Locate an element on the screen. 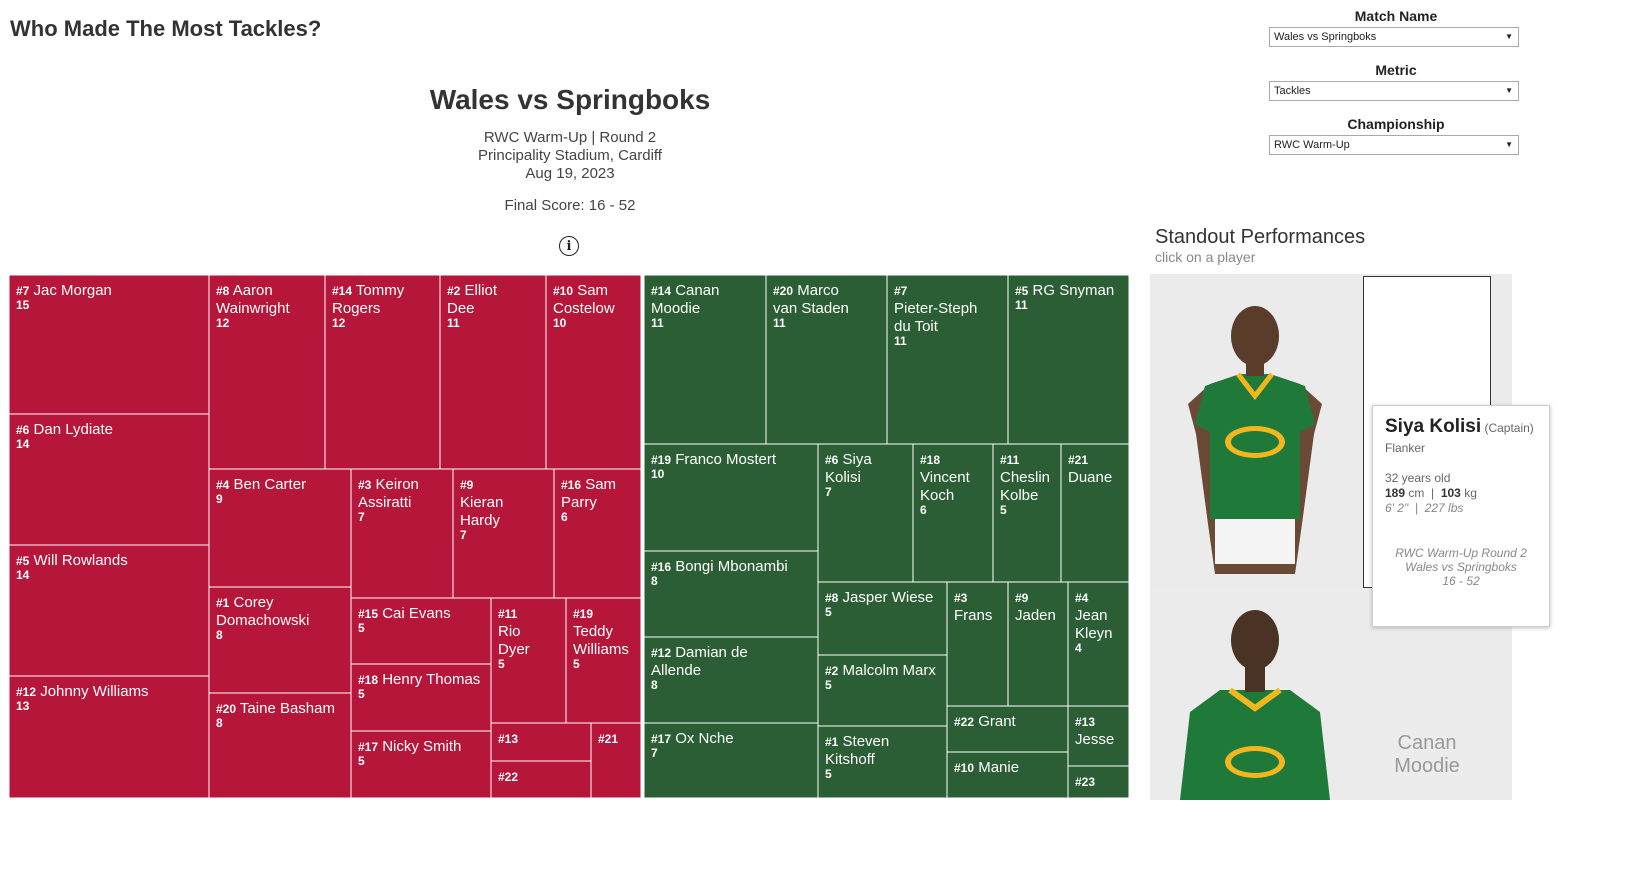  player-tile-springboks-jasper-wiese: #8 Jasper Wiese5 is located at coordinates (882, 618).